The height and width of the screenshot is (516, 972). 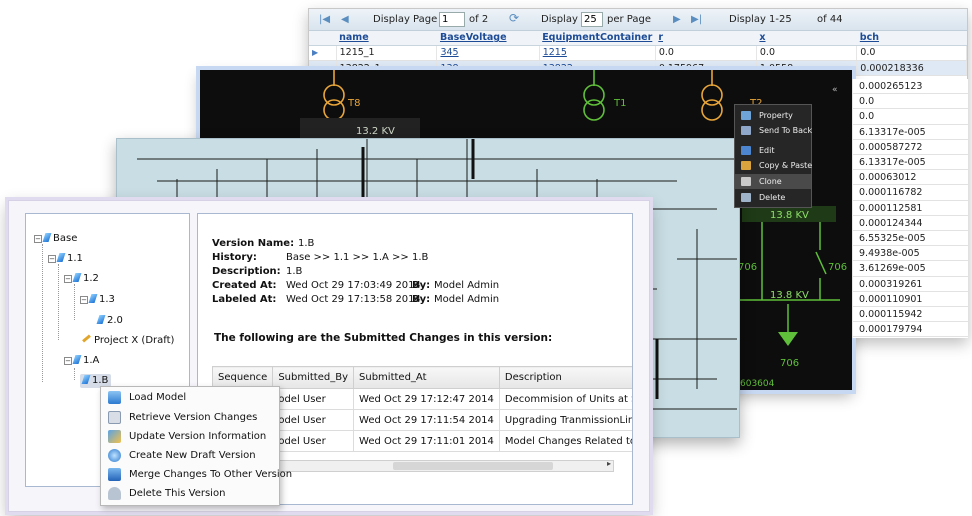 What do you see at coordinates (452, 19) in the screenshot?
I see `page-number-input` at bounding box center [452, 19].